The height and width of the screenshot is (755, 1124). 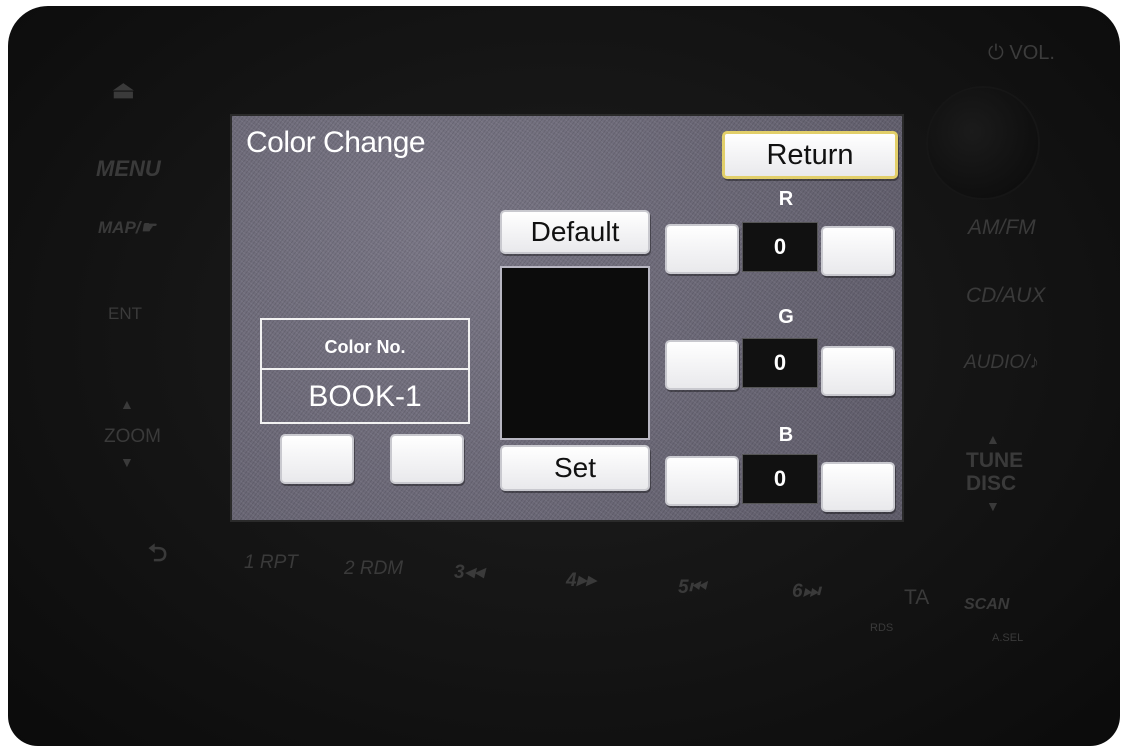 I want to click on color-number-label: Color No., so click(x=365, y=345).